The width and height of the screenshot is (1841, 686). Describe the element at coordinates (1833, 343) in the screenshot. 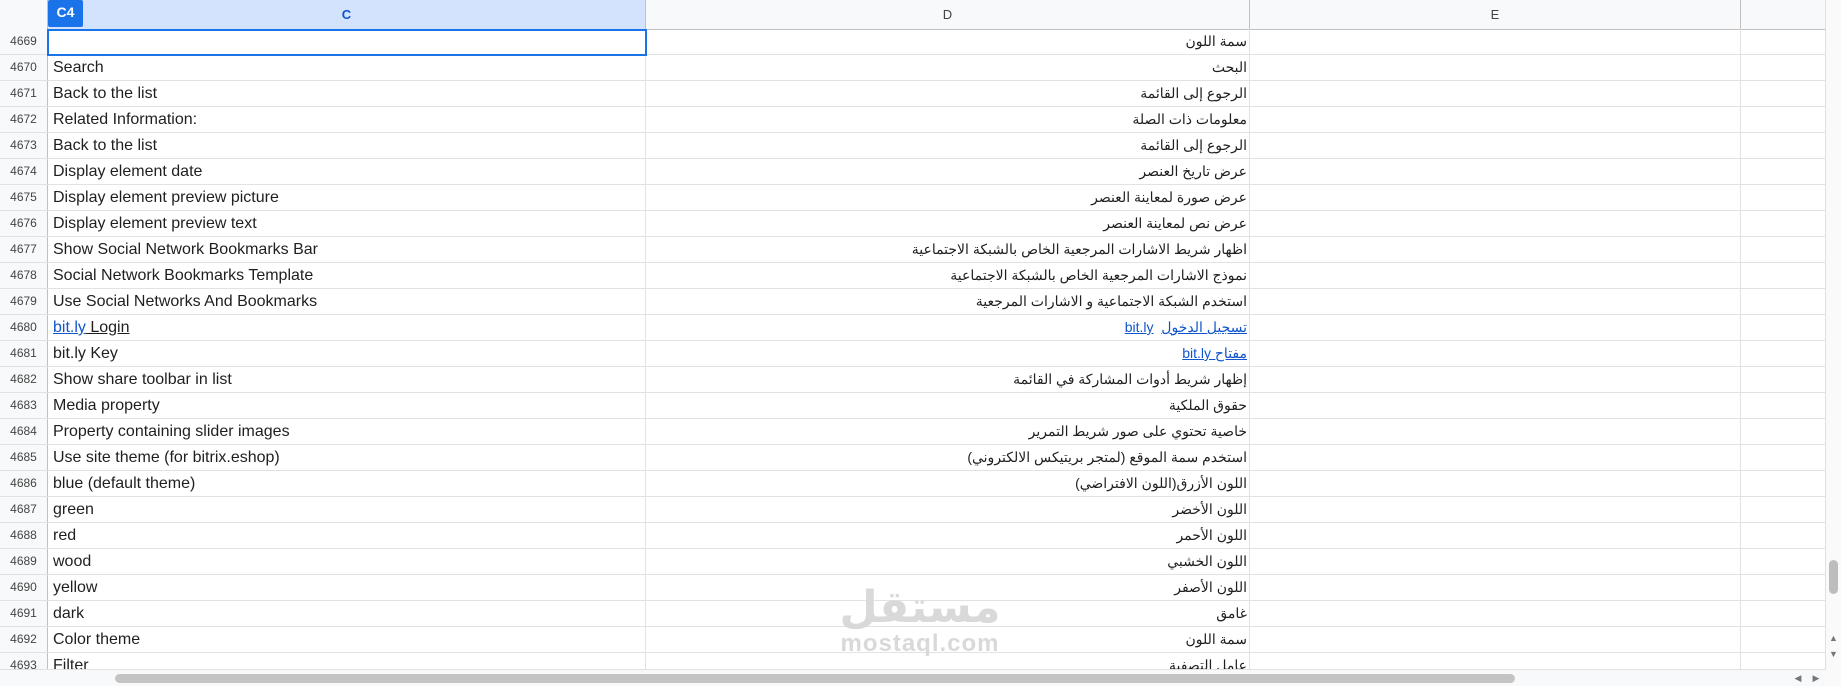

I see `vertical-scrollbar: ▲ ▼` at that location.